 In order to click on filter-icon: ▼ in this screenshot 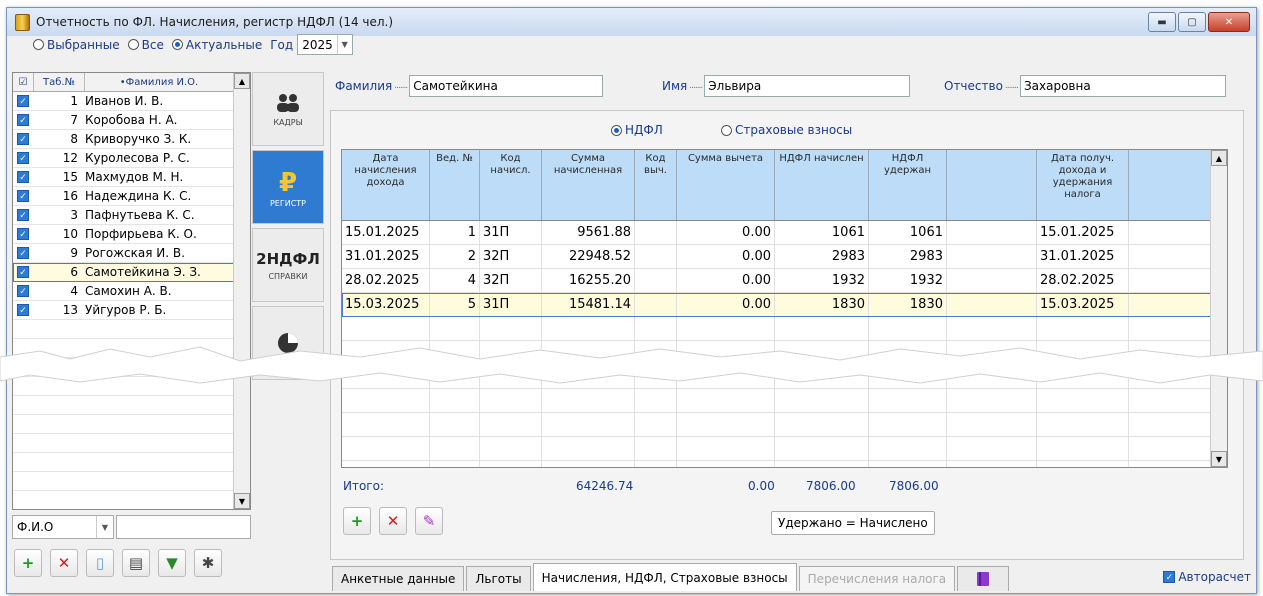, I will do `click(172, 563)`.